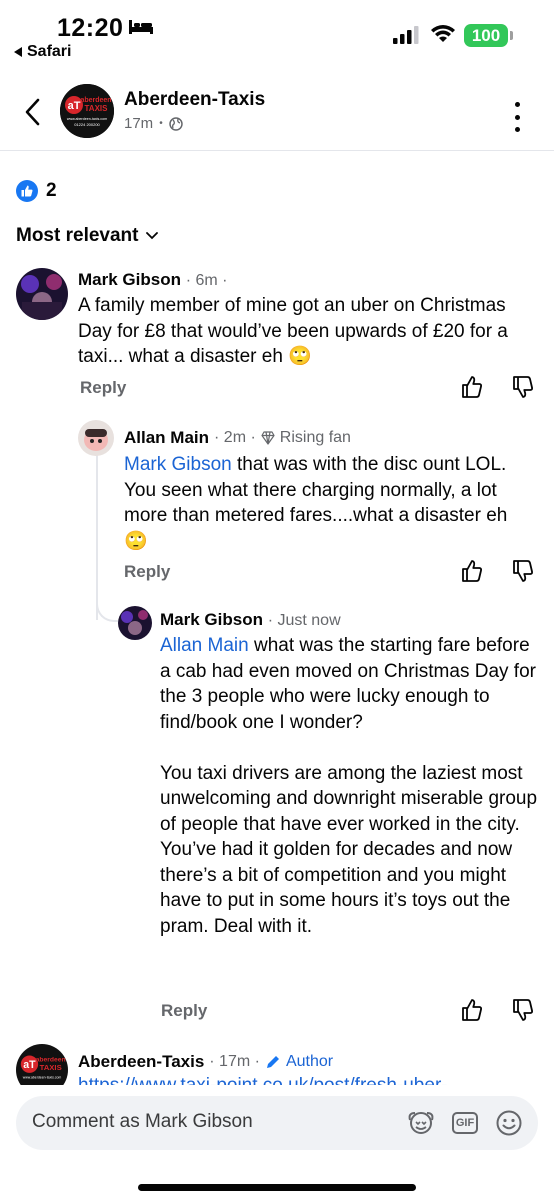  Describe the element at coordinates (142, 1122) in the screenshot. I see `composer-placeholder: Comment as Mark Gibson` at that location.